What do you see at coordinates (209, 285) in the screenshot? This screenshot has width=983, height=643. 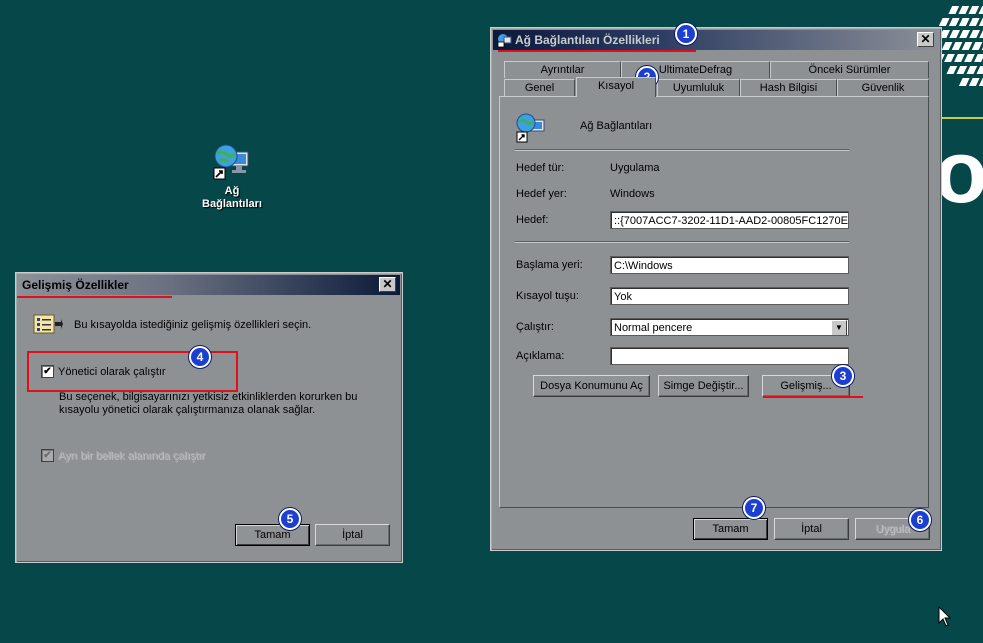 I see `advanced-titlebar: Gelişmiş Özellikler ✕` at bounding box center [209, 285].